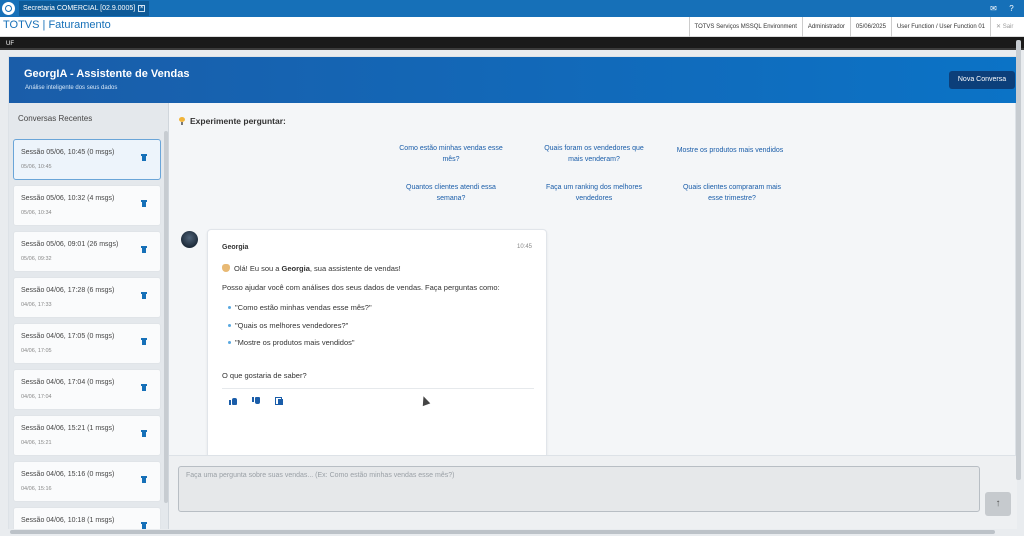 This screenshot has height=536, width=1024. I want to click on session-date: 04/06, 17:33, so click(36, 305).